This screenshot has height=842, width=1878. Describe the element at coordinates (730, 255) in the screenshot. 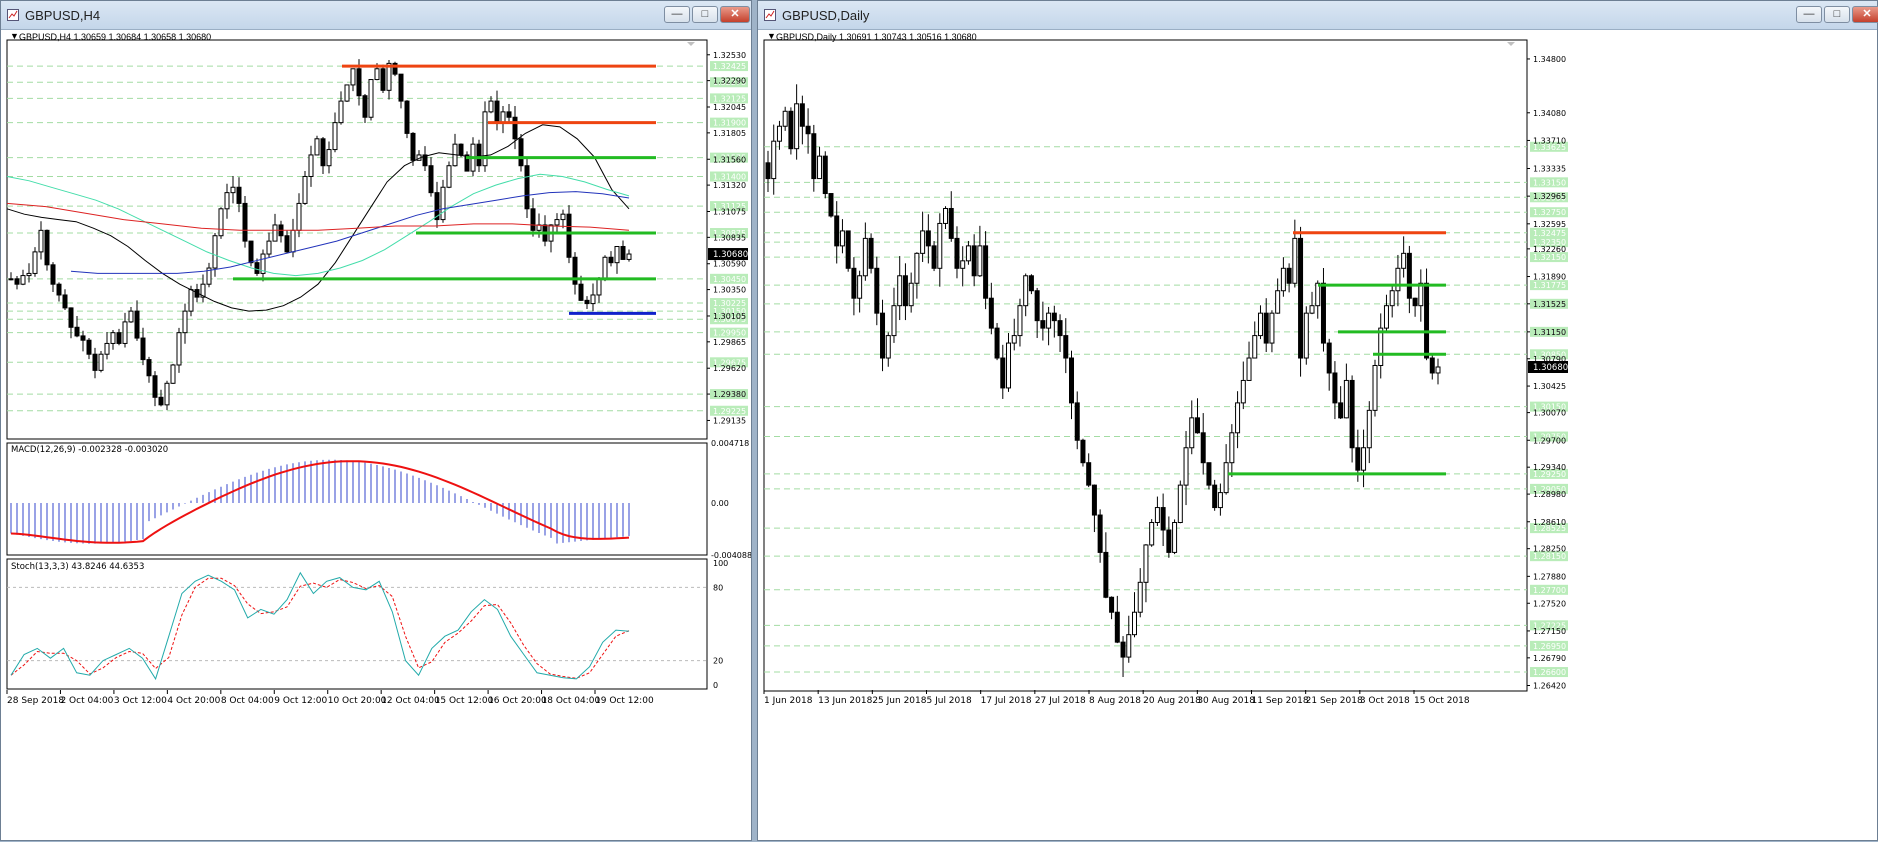

I see `current-price-label: 1.30680` at that location.